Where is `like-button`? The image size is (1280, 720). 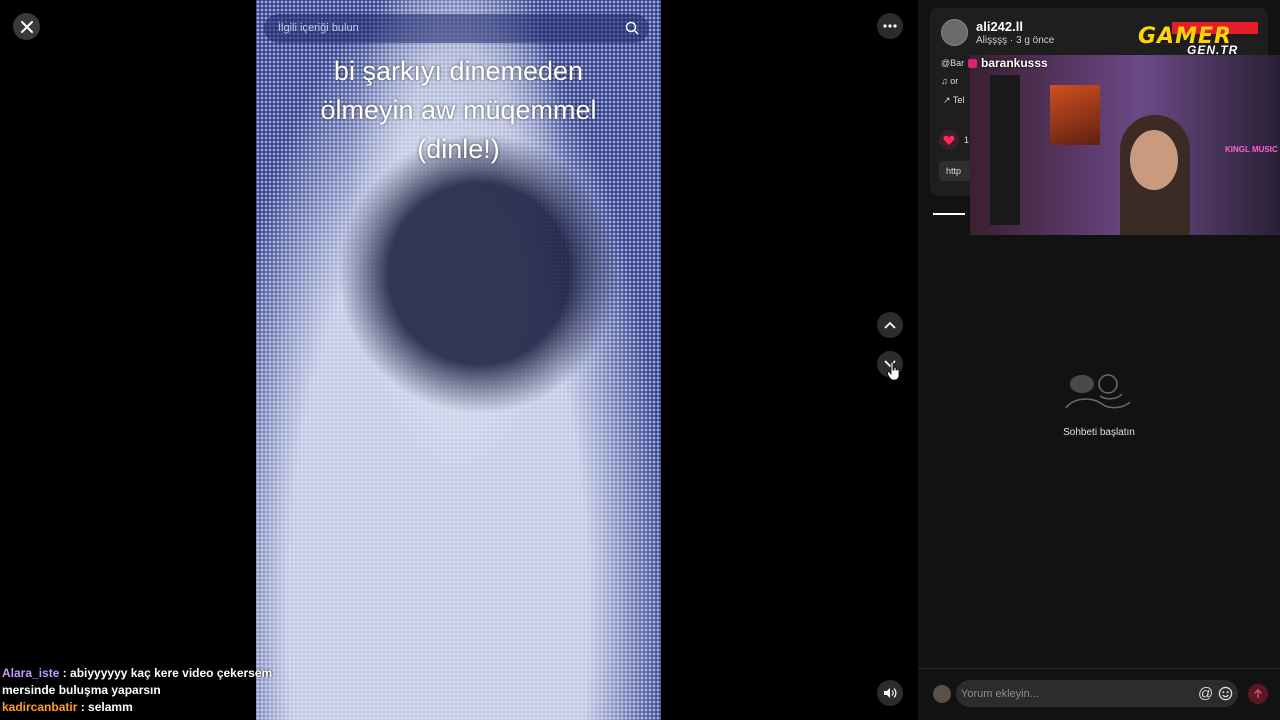 like-button is located at coordinates (949, 140).